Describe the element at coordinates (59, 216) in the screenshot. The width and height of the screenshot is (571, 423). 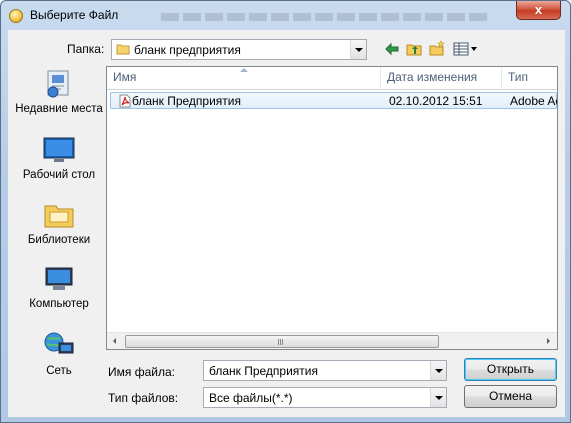
I see `libraries-icon` at that location.